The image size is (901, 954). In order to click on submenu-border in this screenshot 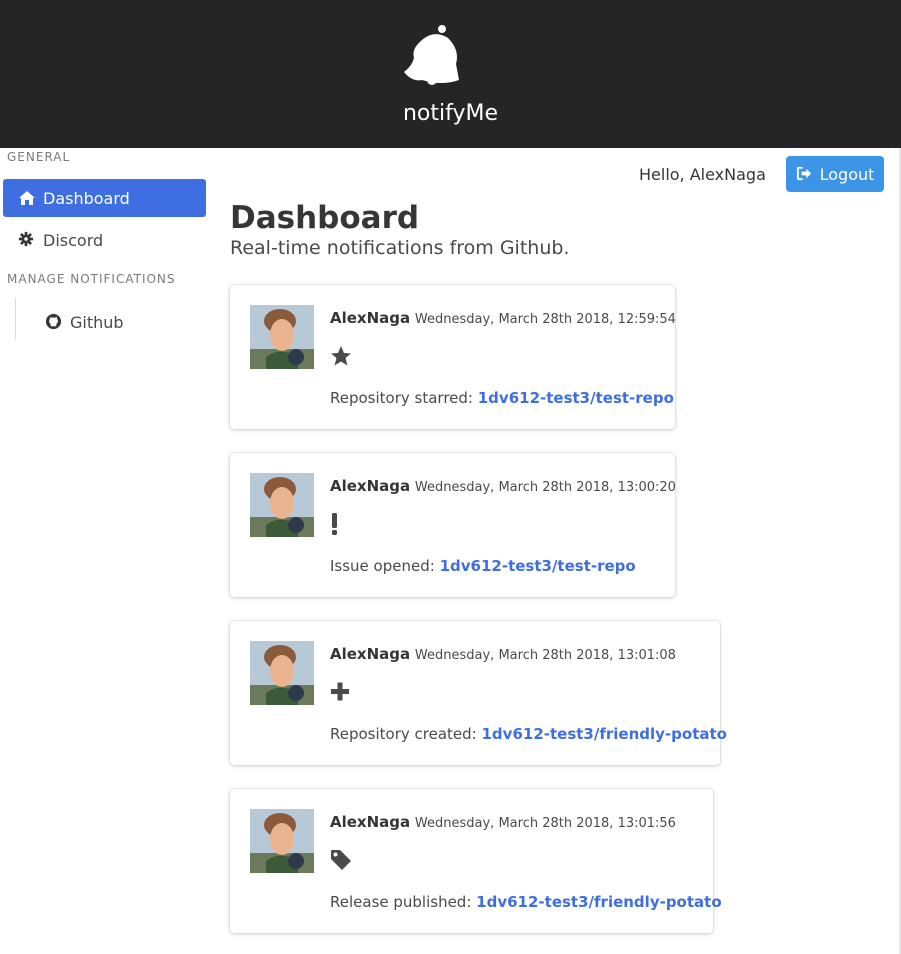, I will do `click(15, 319)`.